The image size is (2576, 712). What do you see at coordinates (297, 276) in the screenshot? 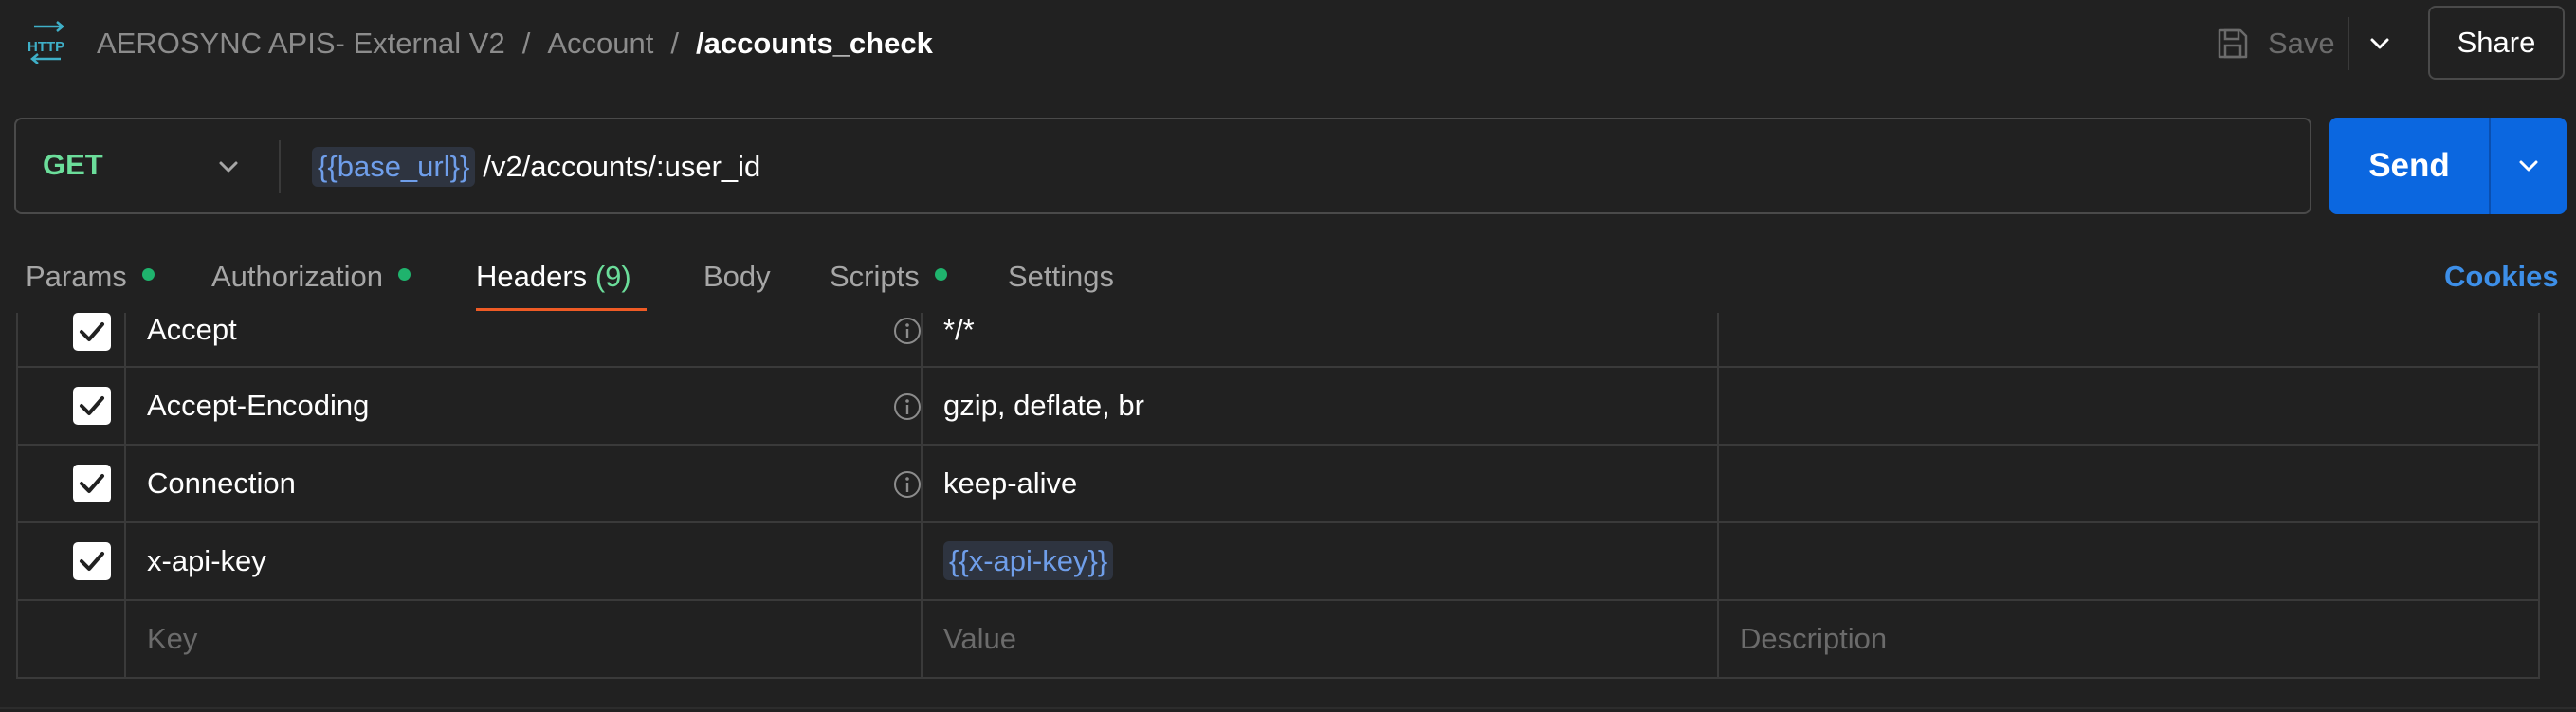
I see `tab-label: Authorization` at bounding box center [297, 276].